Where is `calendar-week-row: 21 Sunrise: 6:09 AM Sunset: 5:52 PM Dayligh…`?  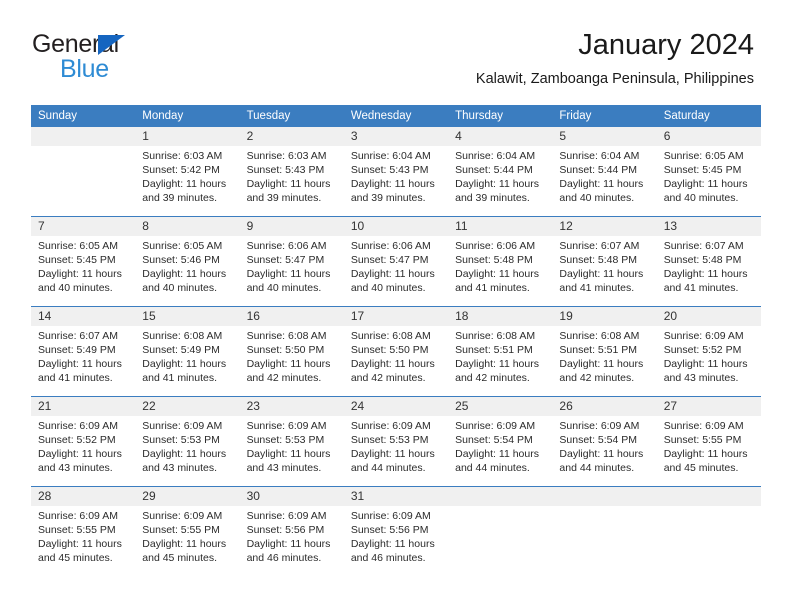 calendar-week-row: 21 Sunrise: 6:09 AM Sunset: 5:52 PM Dayligh… is located at coordinates (396, 441).